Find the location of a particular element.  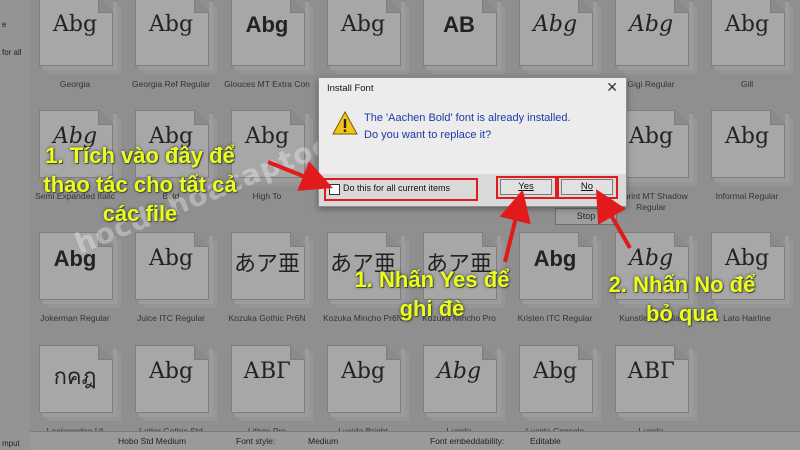

annotation-step-no: 2. Nhấn No để bỏ qua is located at coordinates (682, 299).